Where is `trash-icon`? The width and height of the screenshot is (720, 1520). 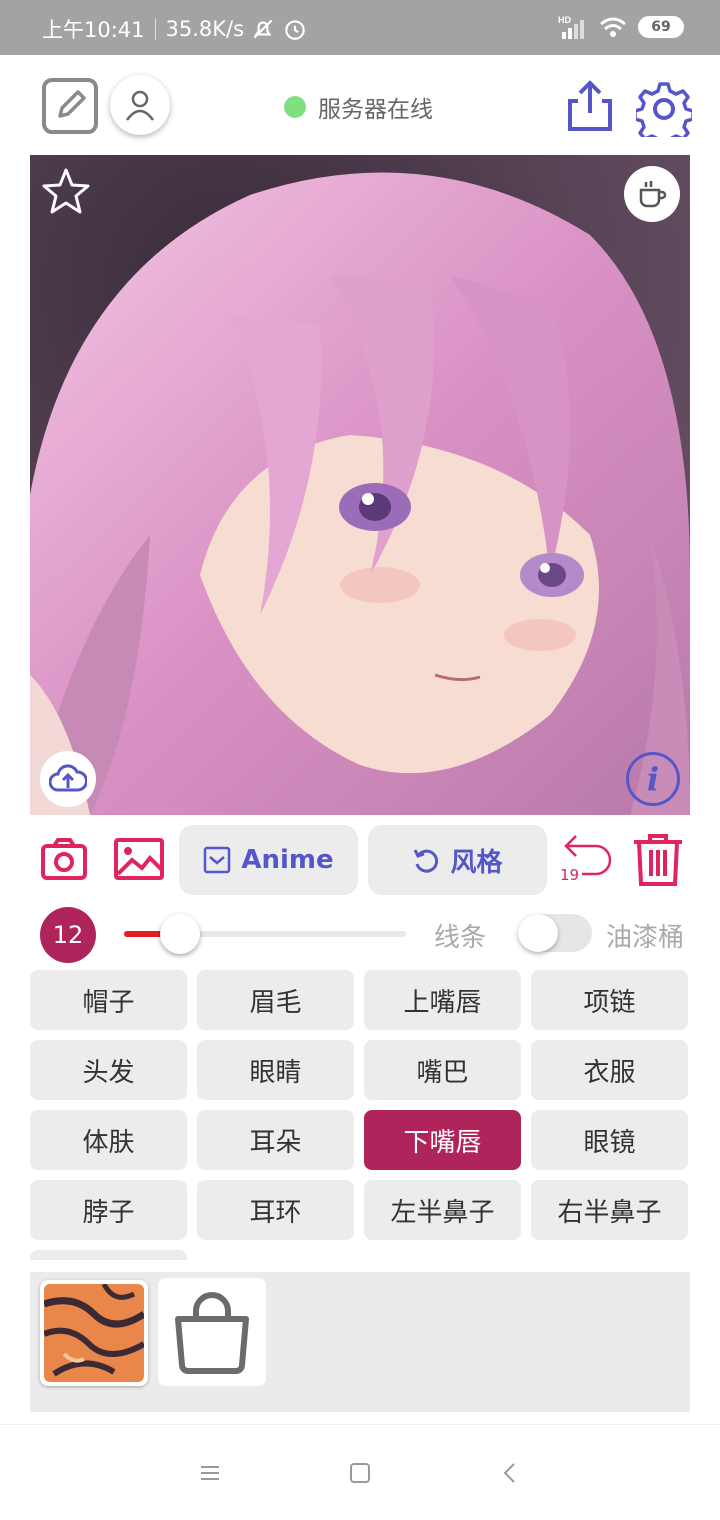 trash-icon is located at coordinates (658, 860).